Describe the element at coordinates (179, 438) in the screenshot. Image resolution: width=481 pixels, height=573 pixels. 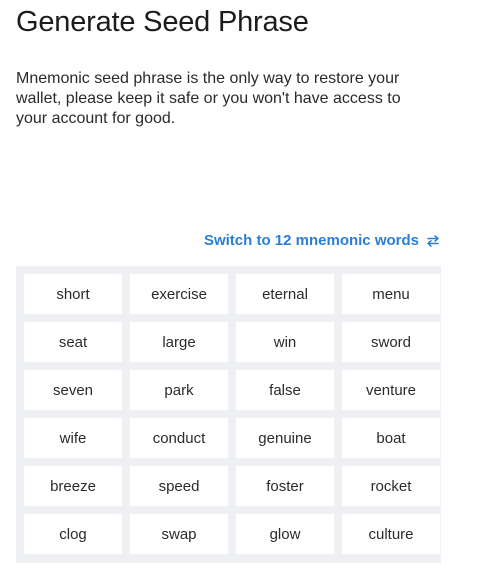
I see `seed-word-cell: conduct` at that location.